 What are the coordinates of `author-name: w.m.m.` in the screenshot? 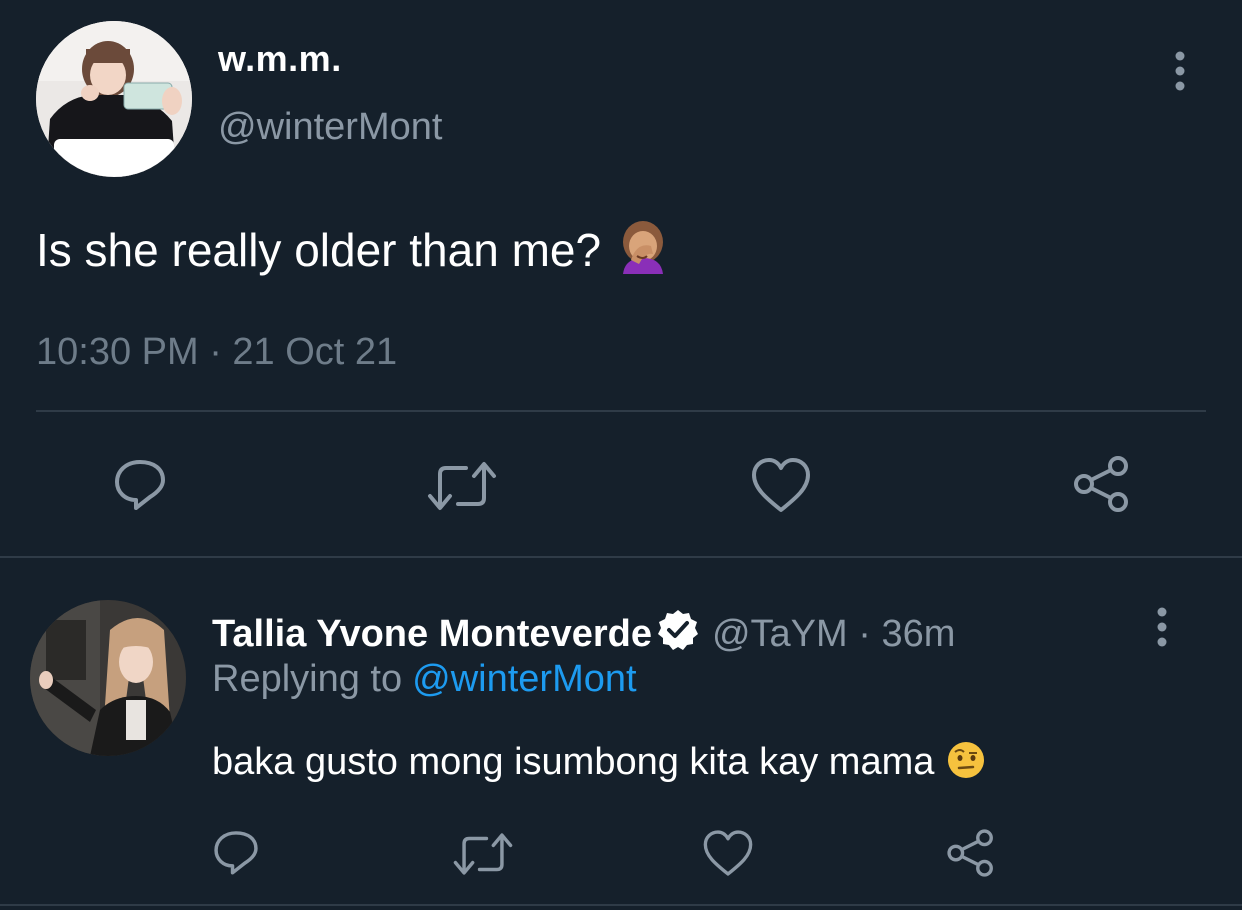 It's located at (280, 59).